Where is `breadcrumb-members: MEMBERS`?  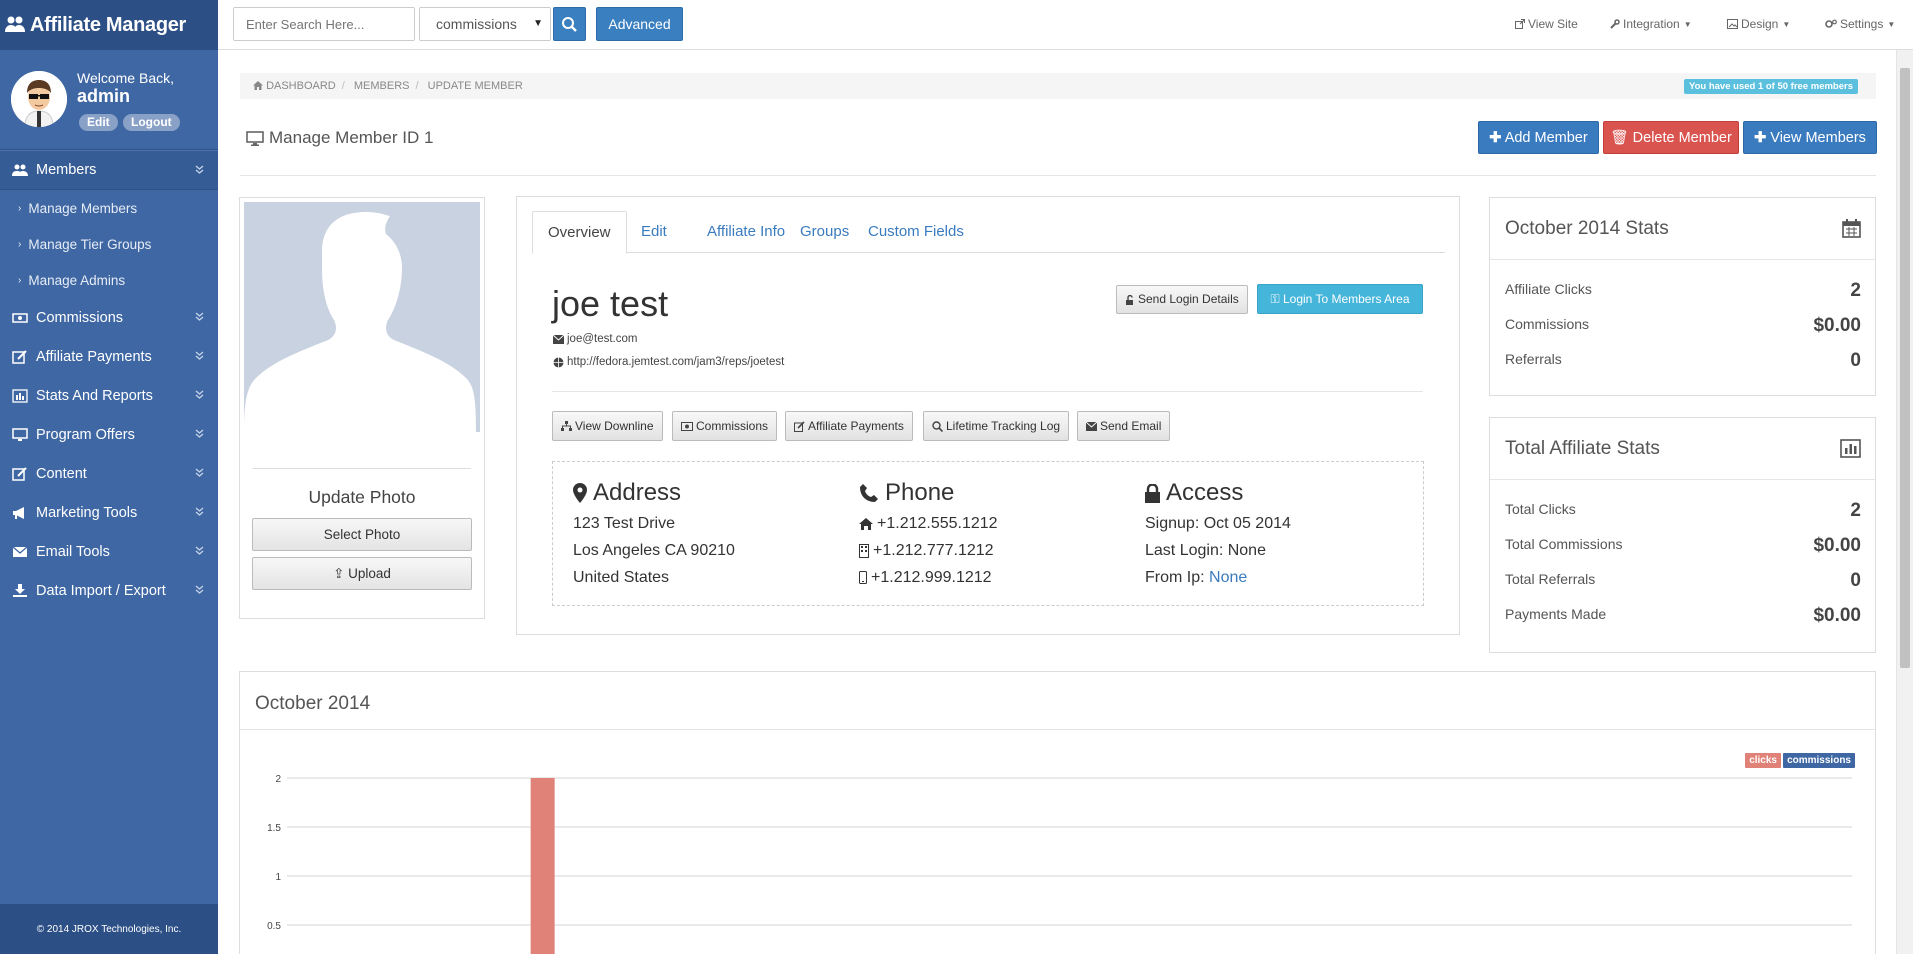
breadcrumb-members: MEMBERS is located at coordinates (382, 86).